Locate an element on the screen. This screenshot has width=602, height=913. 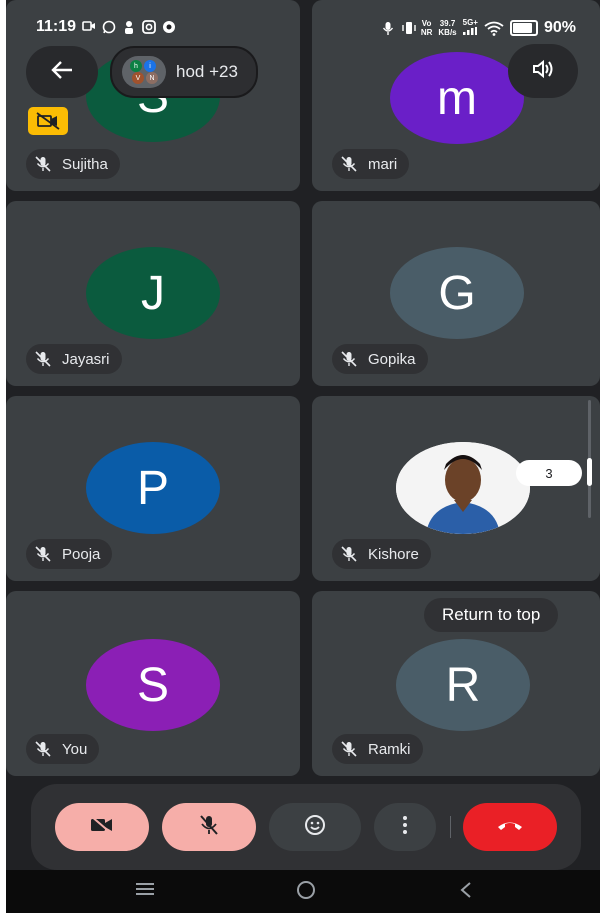
camera-toggle-button is located at coordinates (102, 827).